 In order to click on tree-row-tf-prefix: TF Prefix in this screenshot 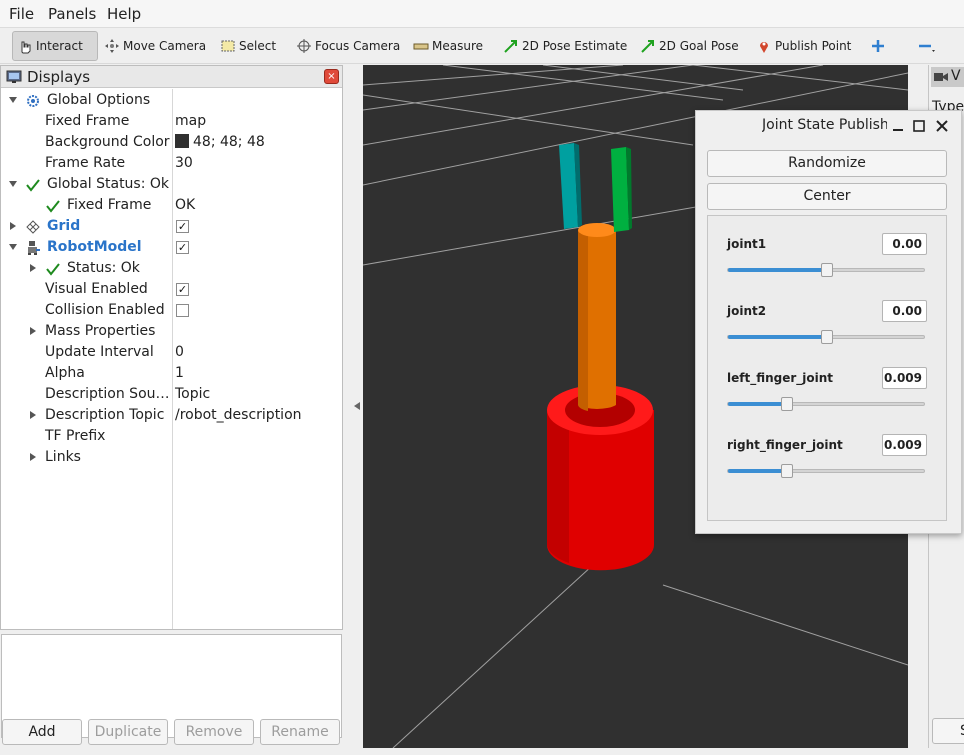, I will do `click(171, 437)`.